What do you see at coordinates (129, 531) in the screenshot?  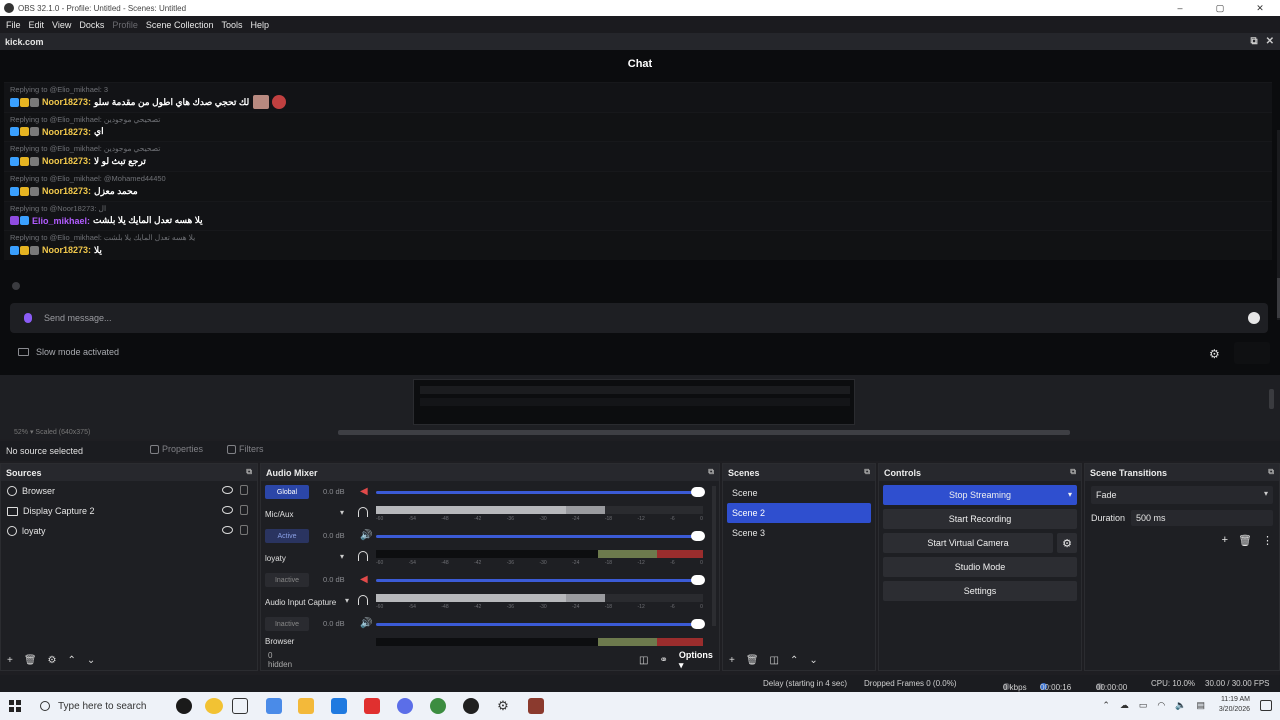 I see `source-item-loyaty: loyaty` at bounding box center [129, 531].